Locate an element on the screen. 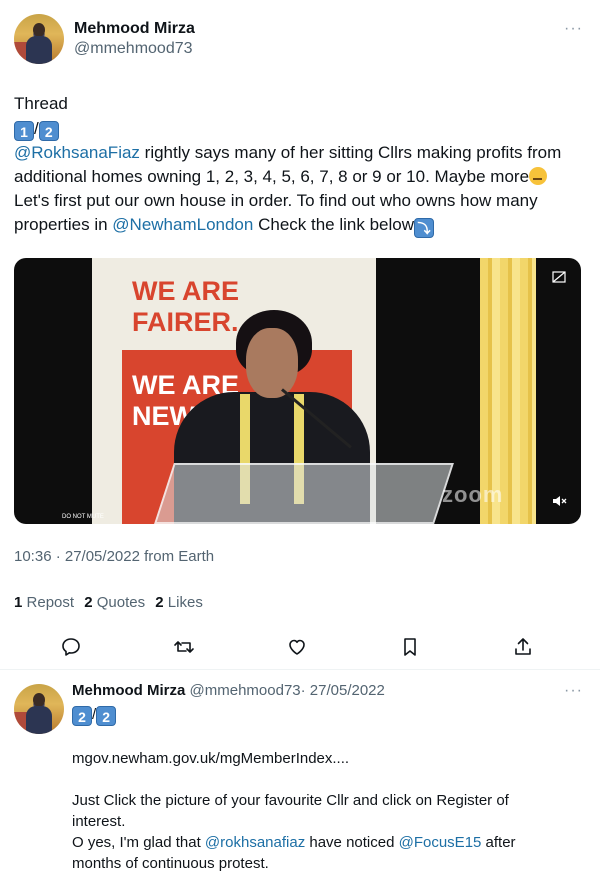 This screenshot has width=600, height=883. reply-more-options-icon: ··· is located at coordinates (573, 691).